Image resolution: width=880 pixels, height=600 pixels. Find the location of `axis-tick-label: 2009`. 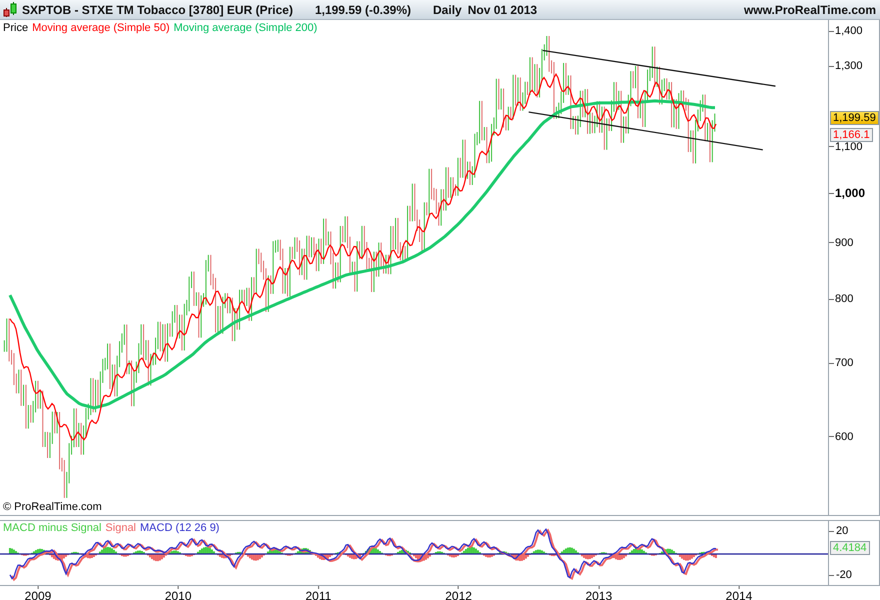

axis-tick-label: 2009 is located at coordinates (38, 594).